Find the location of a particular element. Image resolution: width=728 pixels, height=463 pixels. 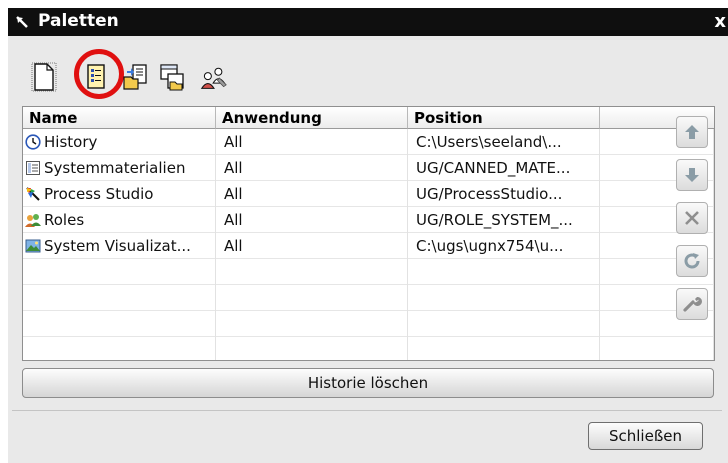

wrench-icon is located at coordinates (692, 304).